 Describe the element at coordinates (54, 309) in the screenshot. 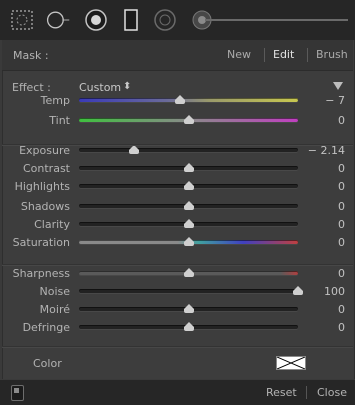

I see `moire-label: Moiré` at that location.